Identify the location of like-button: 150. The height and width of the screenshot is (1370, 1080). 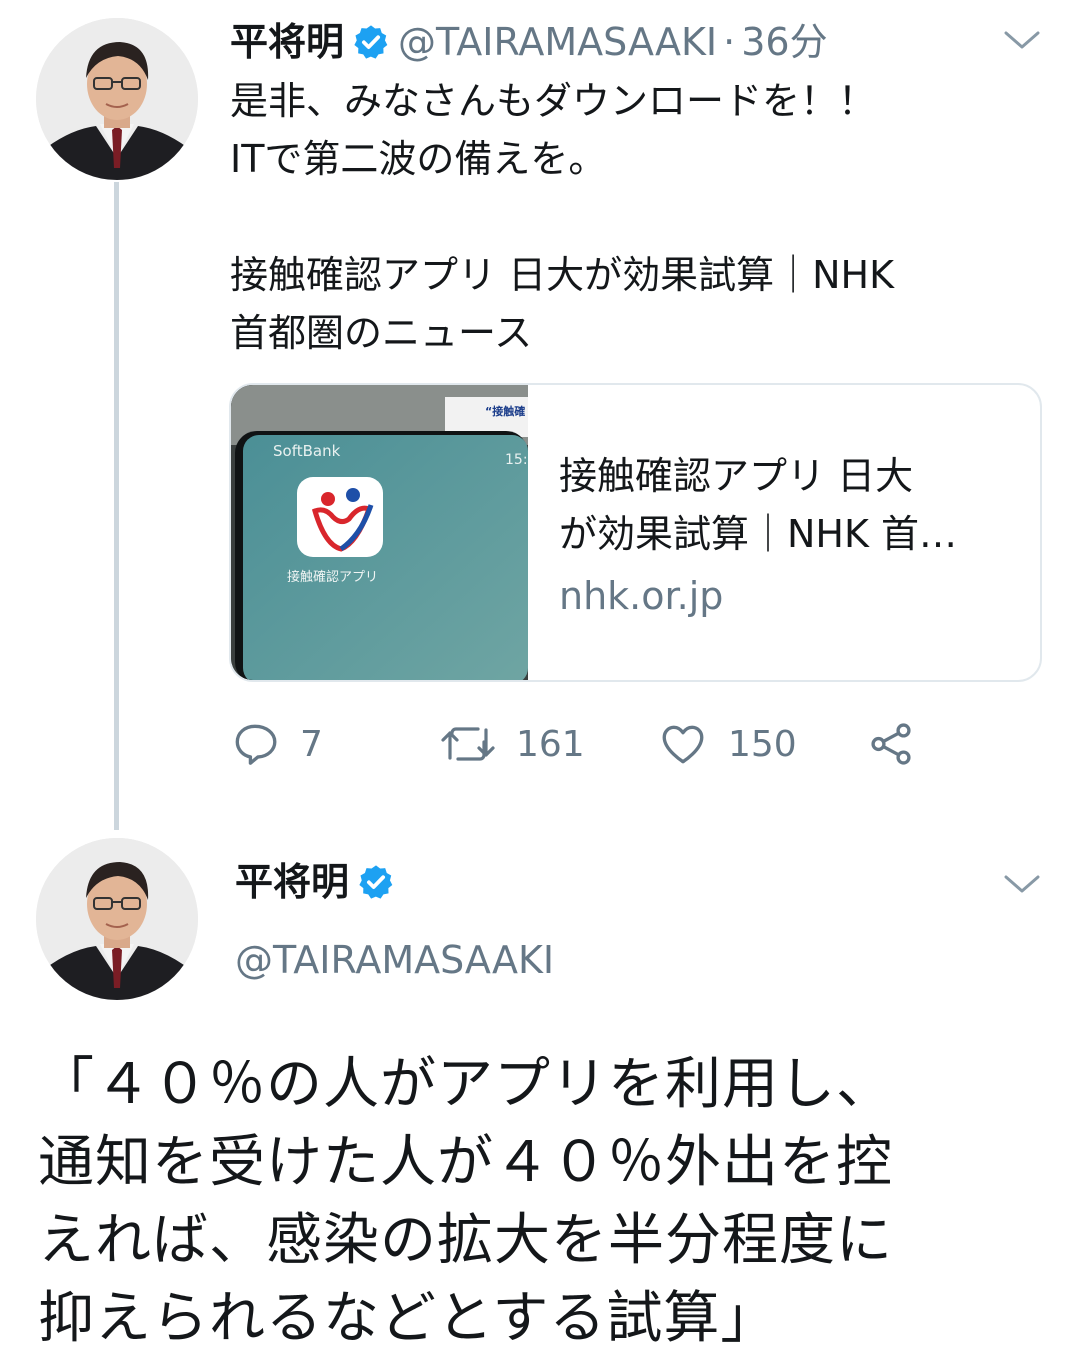
(727, 744).